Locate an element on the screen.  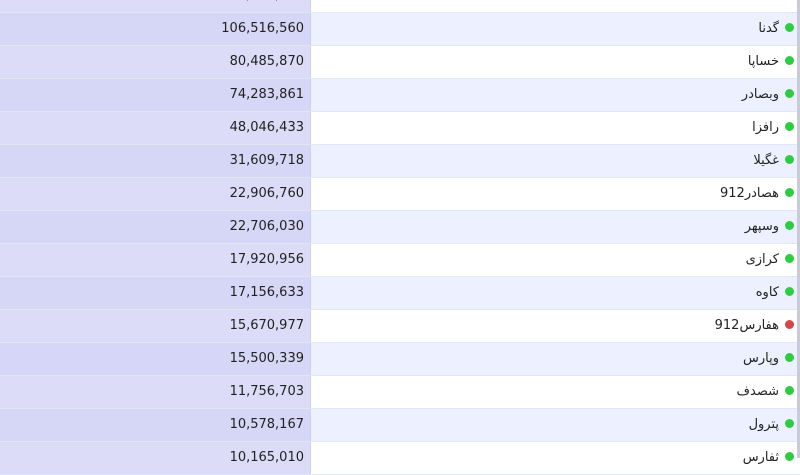
symbol-label: شصدف is located at coordinates (757, 391).